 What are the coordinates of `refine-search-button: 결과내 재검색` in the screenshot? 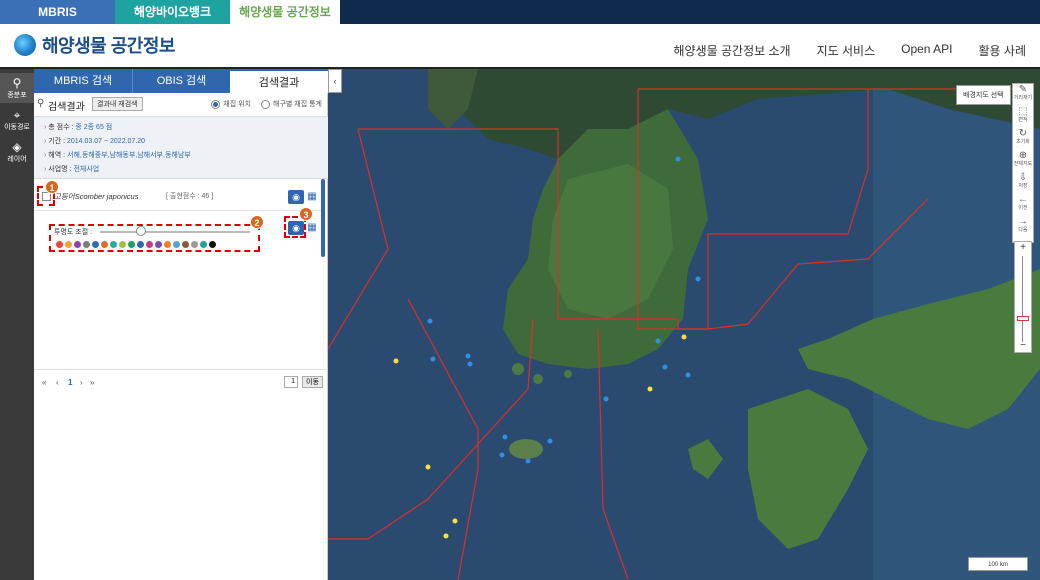 It's located at (117, 104).